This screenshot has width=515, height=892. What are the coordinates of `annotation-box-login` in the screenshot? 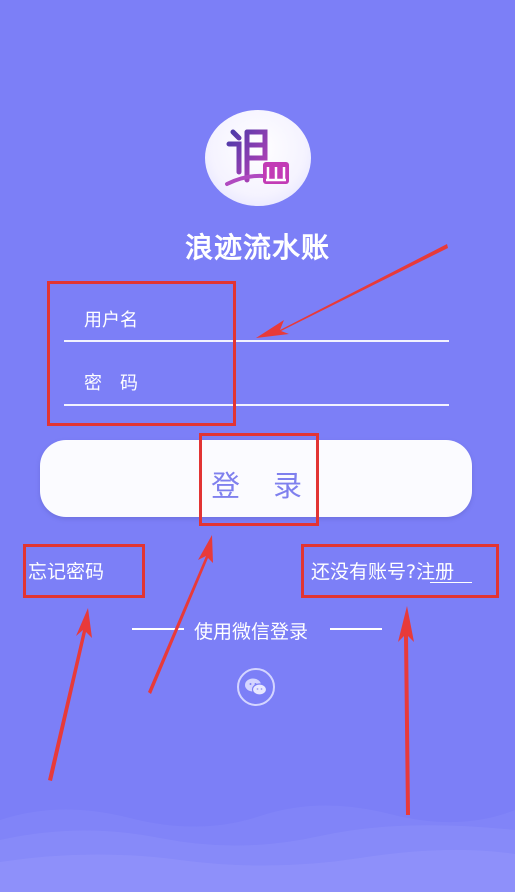 It's located at (259, 479).